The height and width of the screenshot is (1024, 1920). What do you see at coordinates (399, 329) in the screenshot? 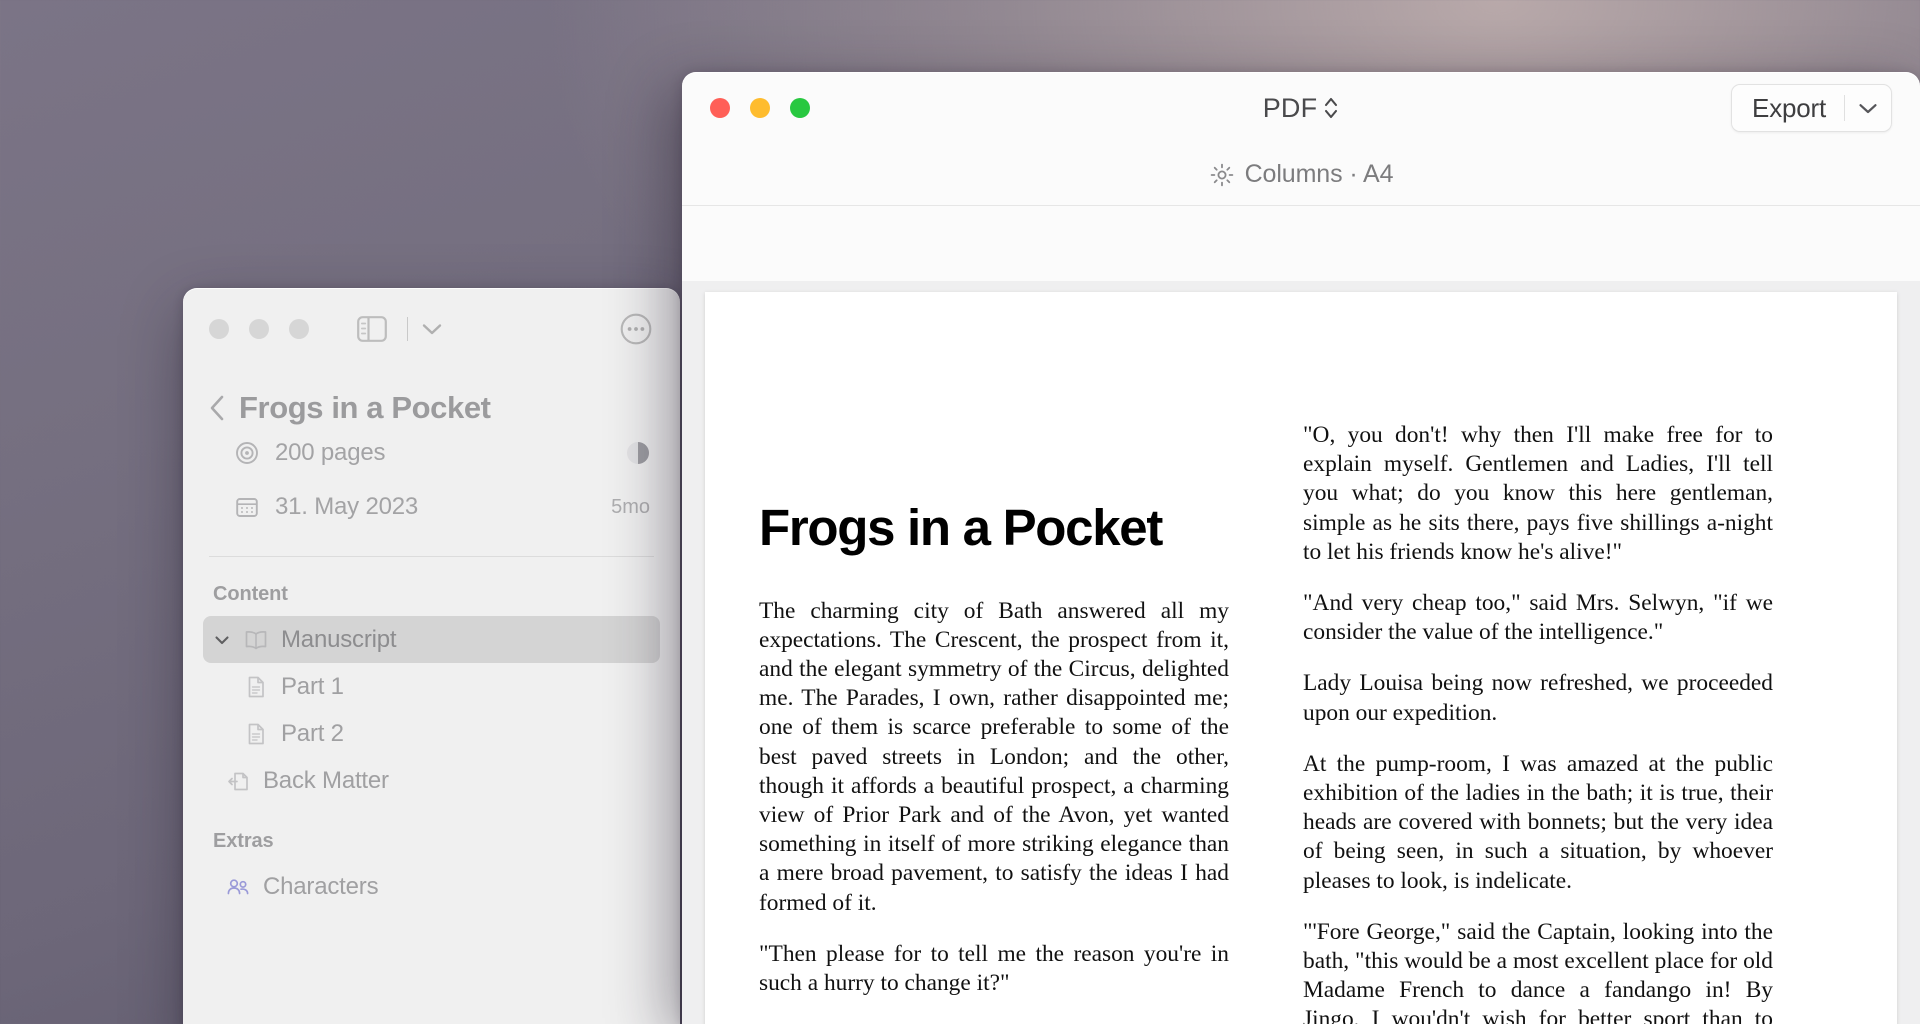
I see `library-view-controls` at bounding box center [399, 329].